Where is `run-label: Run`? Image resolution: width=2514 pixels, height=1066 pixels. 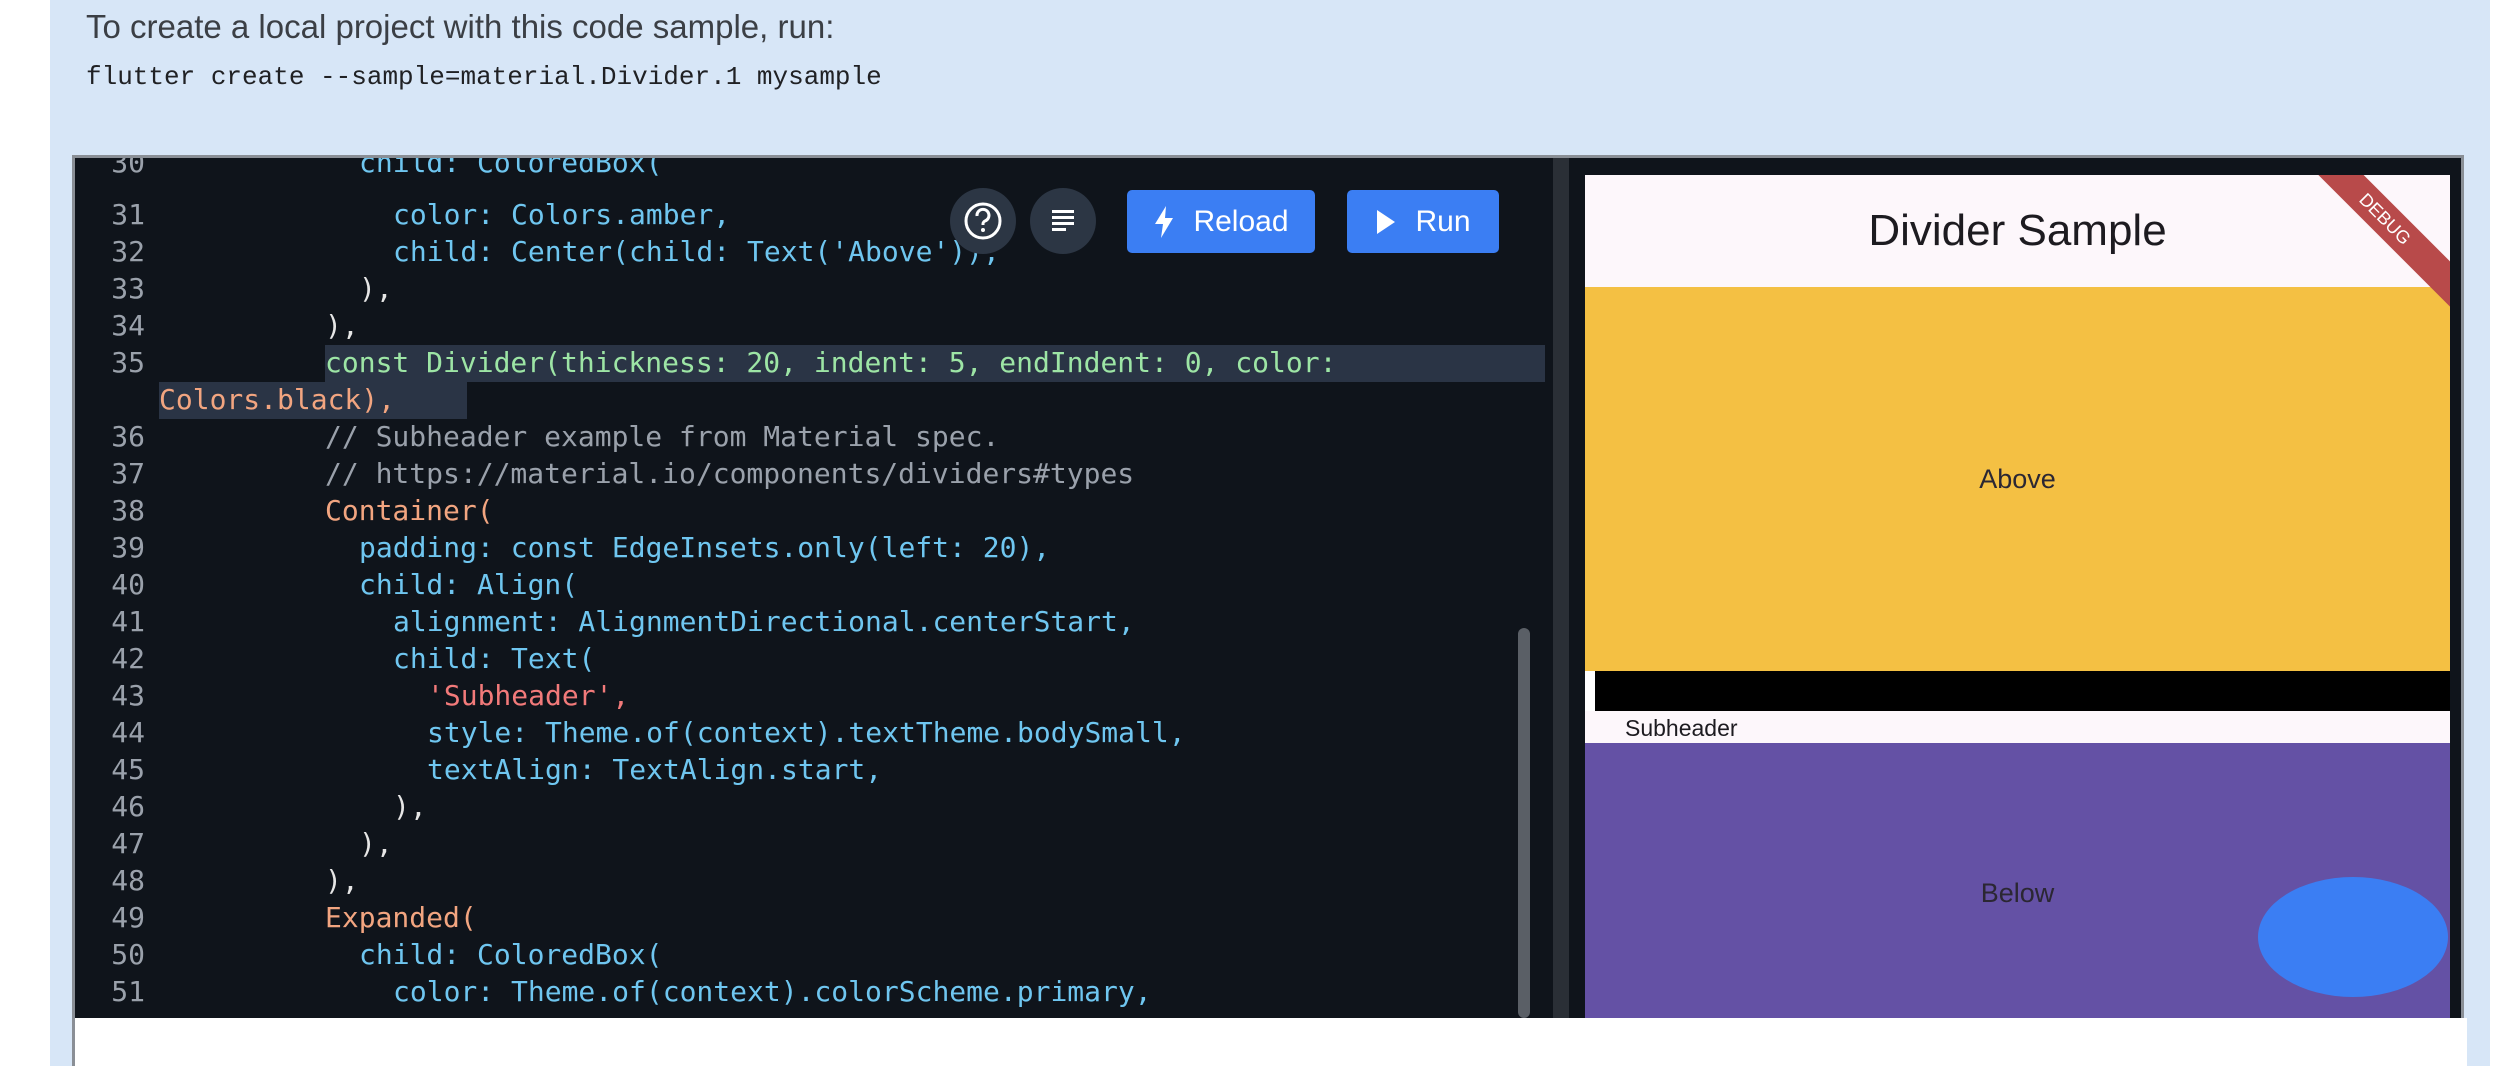
run-label: Run is located at coordinates (1443, 221).